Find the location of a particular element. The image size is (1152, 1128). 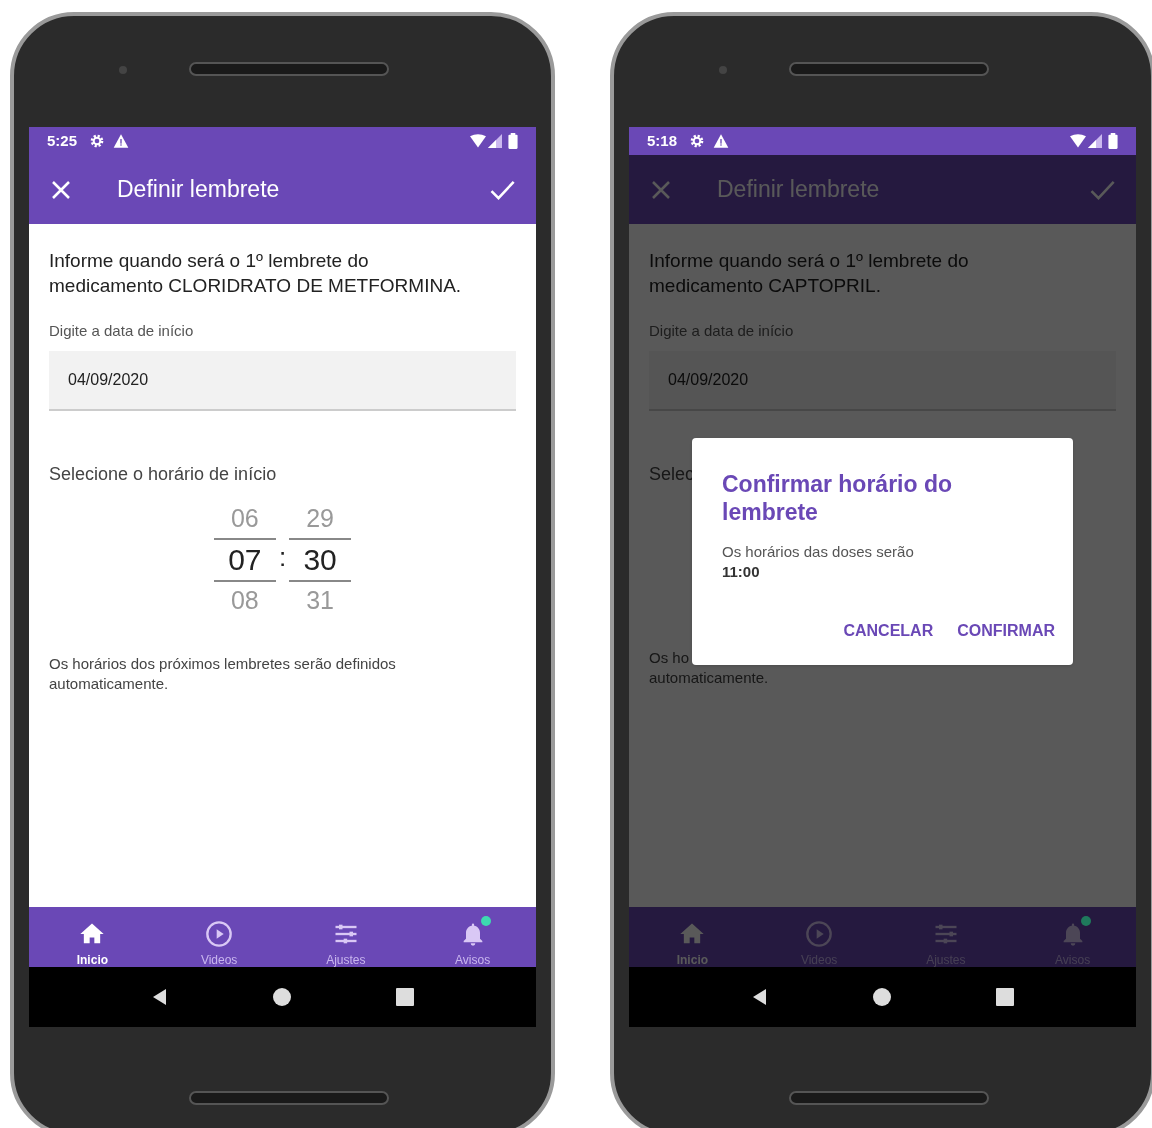

status-time: 5:18 is located at coordinates (662, 140).